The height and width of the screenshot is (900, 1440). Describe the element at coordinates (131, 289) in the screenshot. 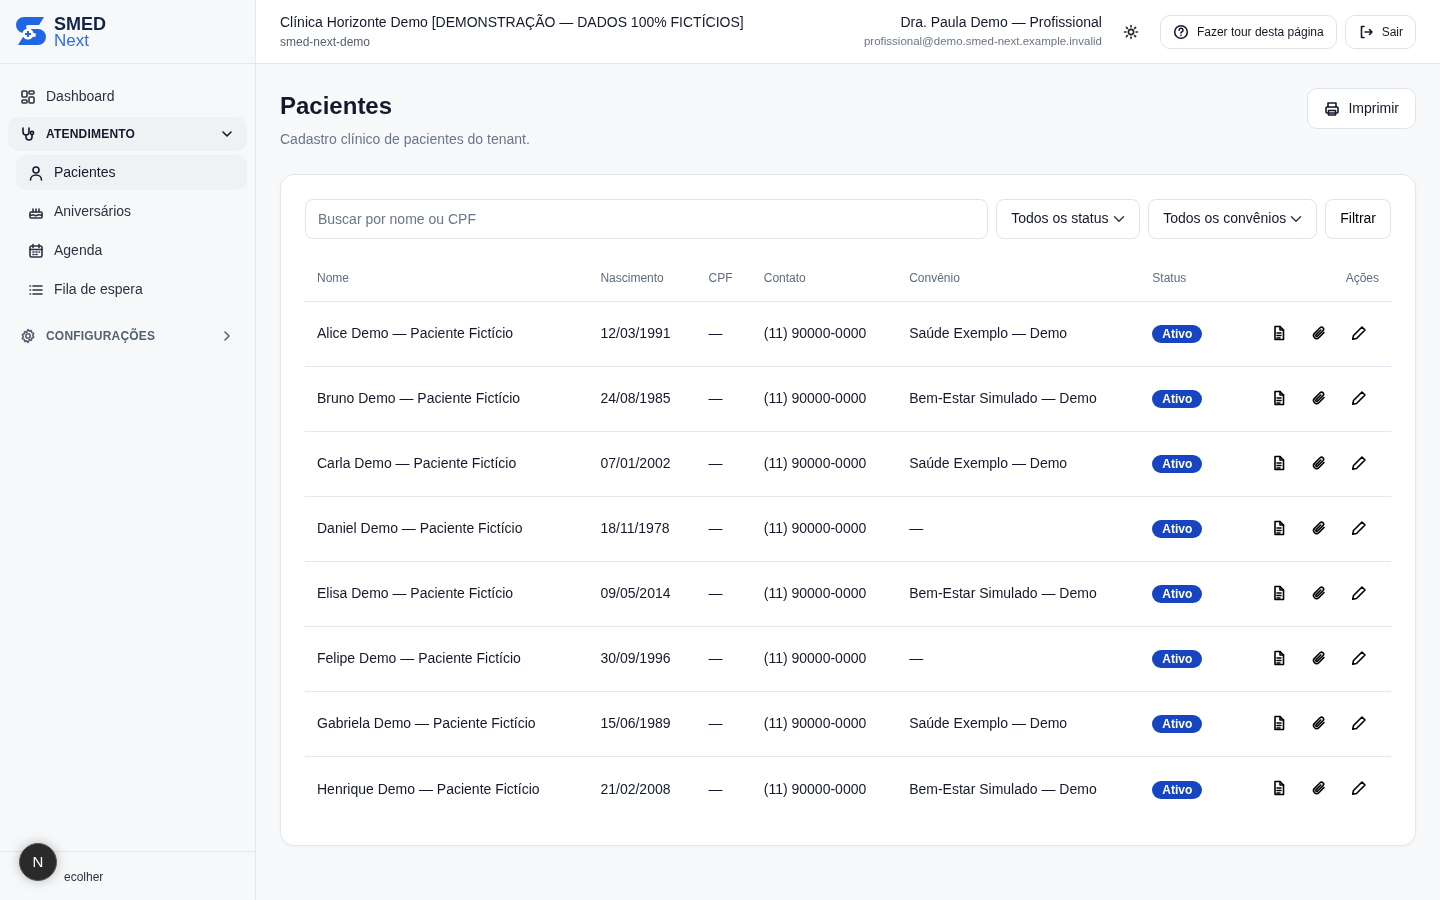

I see `sidebar-item: Fila de espera` at that location.